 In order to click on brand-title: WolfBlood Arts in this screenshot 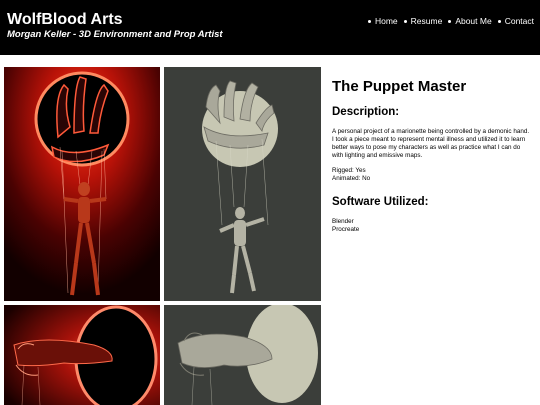, I will do `click(65, 20)`.